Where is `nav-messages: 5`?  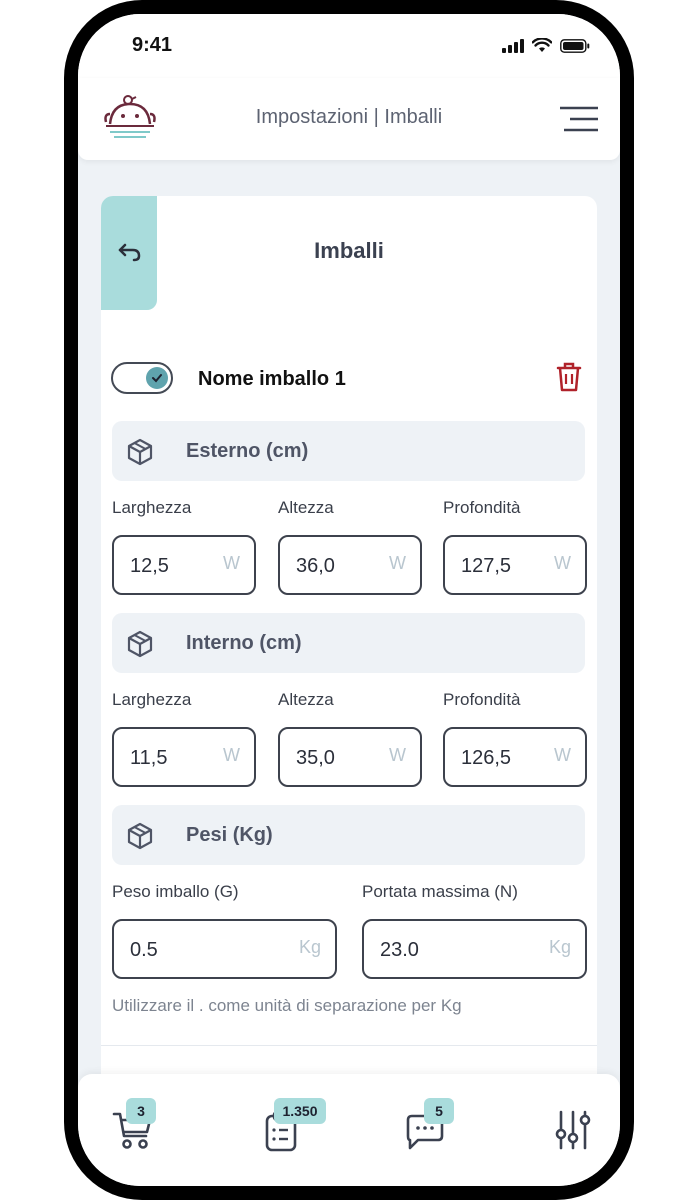
nav-messages: 5 is located at coordinates (424, 1128).